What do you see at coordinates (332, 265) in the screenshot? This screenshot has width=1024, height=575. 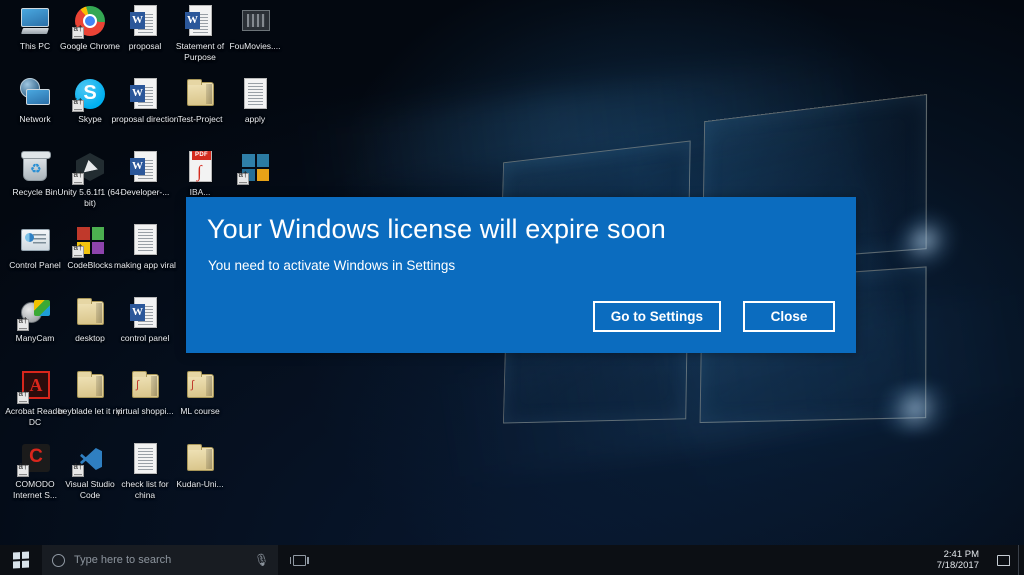 I see `dialog-subtitle: You need to activate Windows in Settings` at bounding box center [332, 265].